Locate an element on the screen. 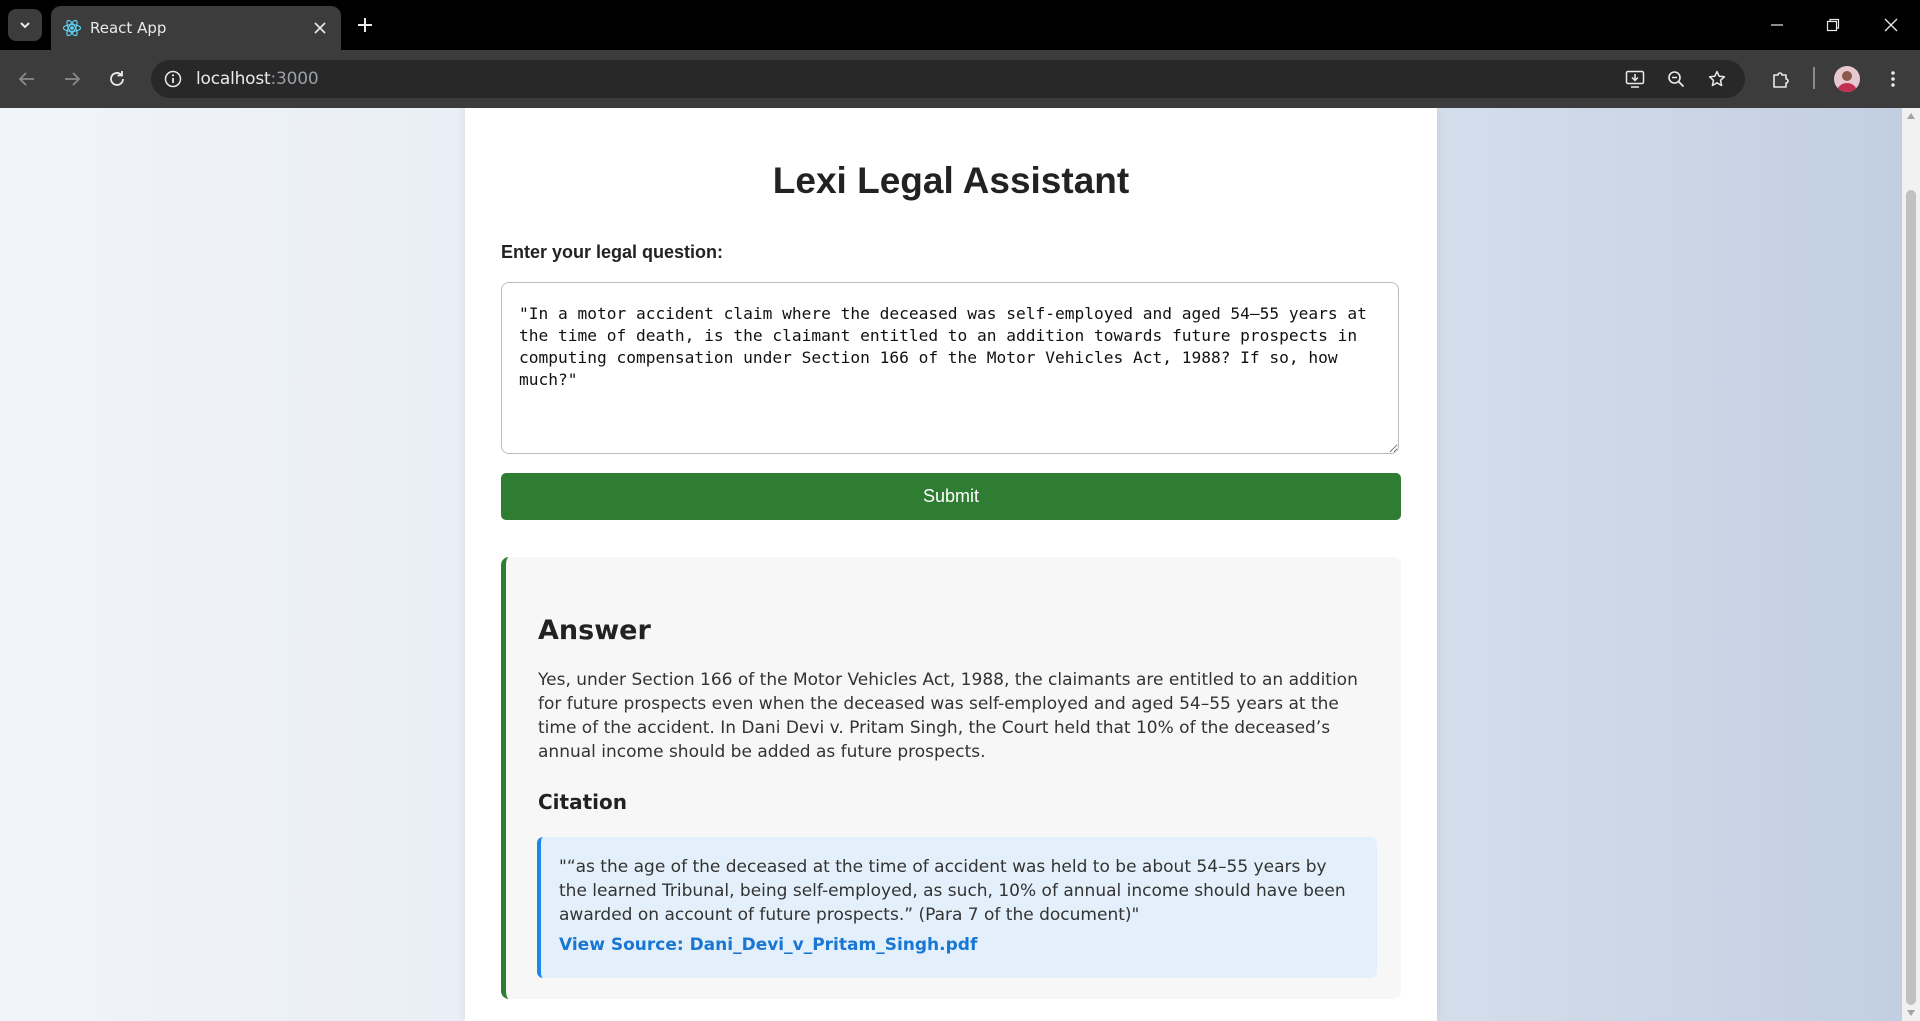  chevron-down-icon is located at coordinates (25, 25).